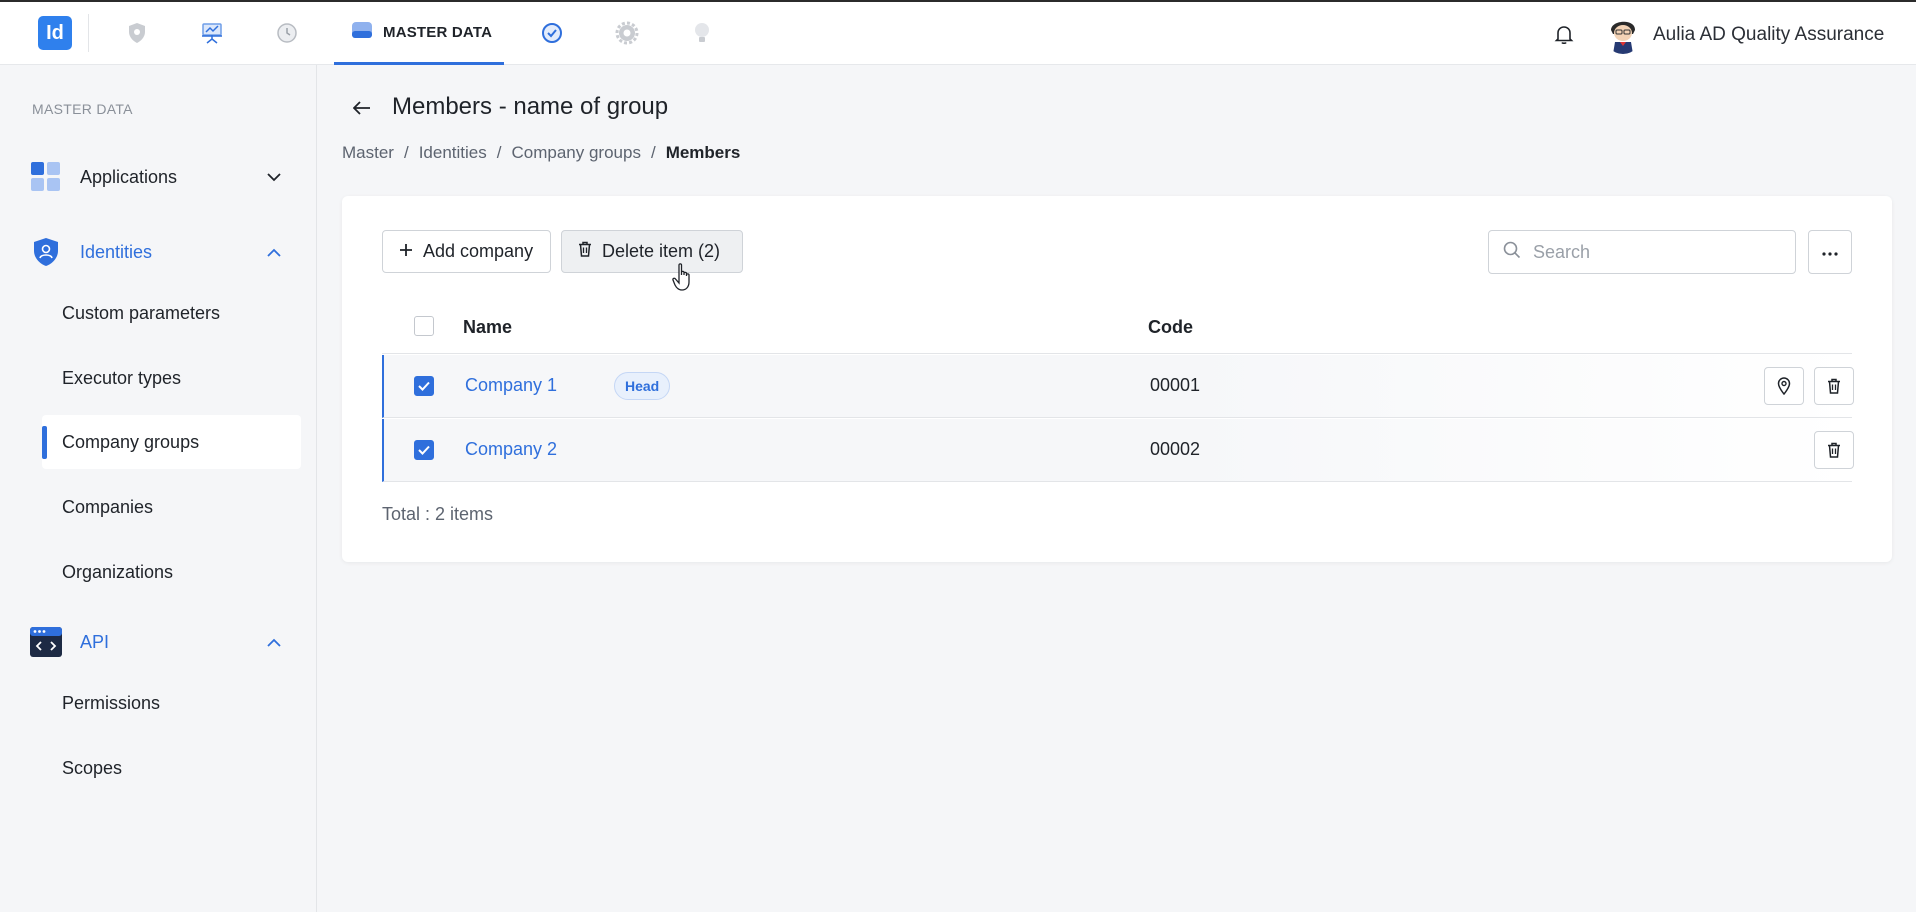 The width and height of the screenshot is (1916, 912). I want to click on avatar, so click(1623, 34).